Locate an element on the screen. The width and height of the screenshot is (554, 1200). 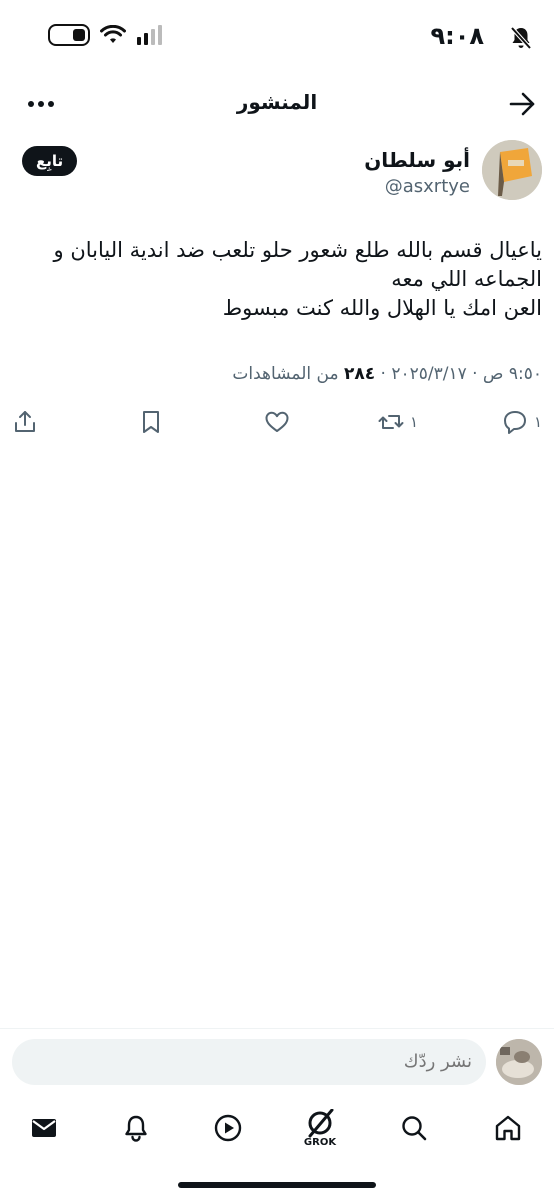
share-action is located at coordinates (25, 422).